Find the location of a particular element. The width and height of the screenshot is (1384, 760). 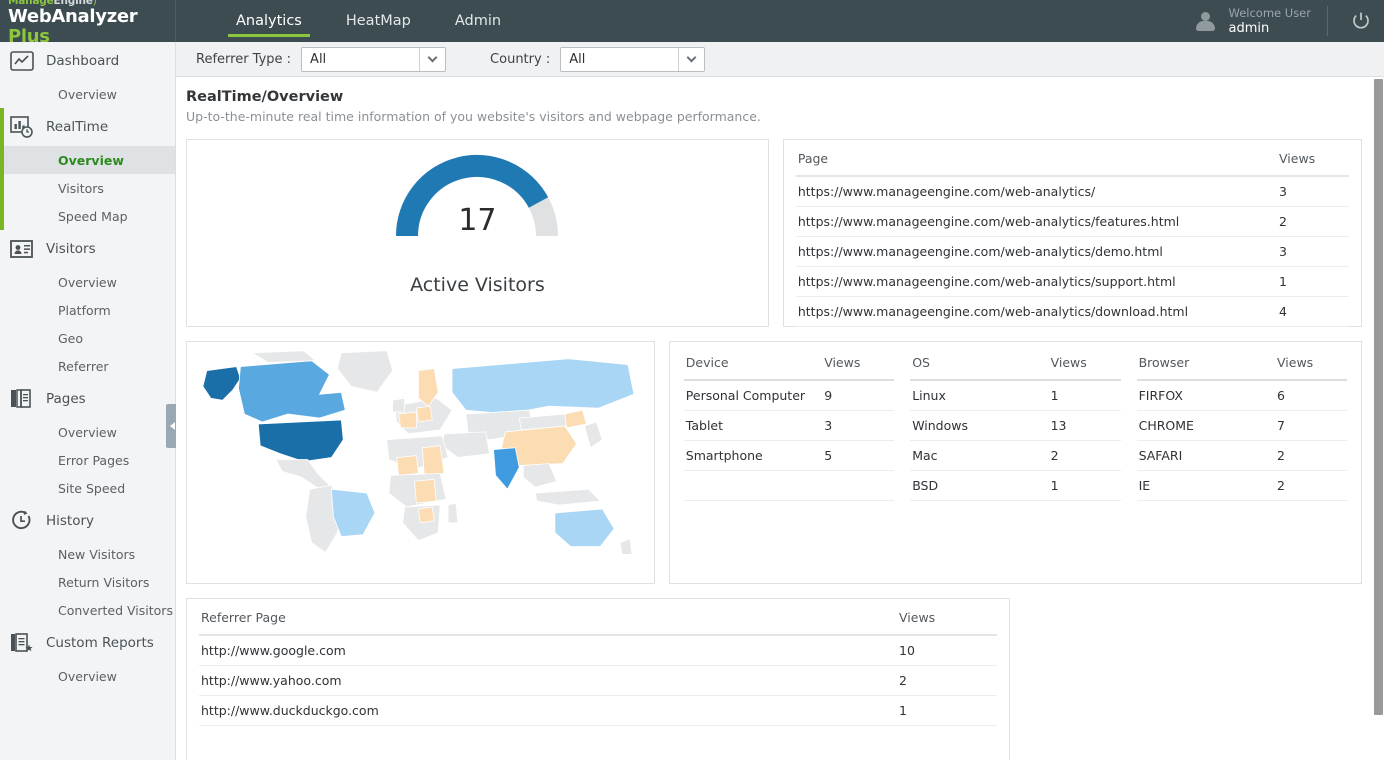

report-star-icon is located at coordinates (25, 643).